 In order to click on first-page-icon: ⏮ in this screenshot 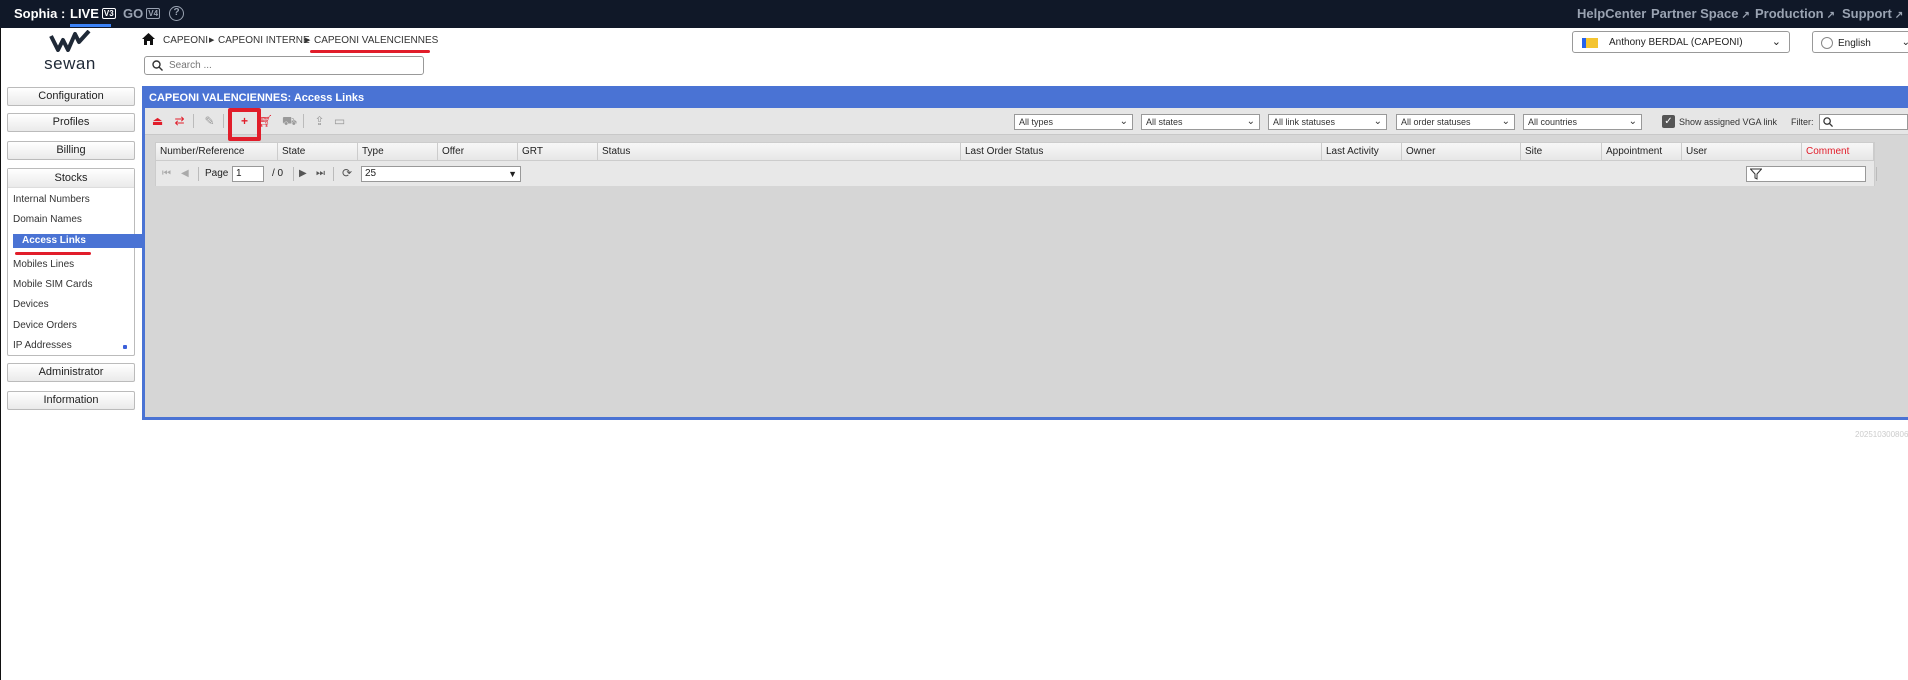, I will do `click(166, 173)`.